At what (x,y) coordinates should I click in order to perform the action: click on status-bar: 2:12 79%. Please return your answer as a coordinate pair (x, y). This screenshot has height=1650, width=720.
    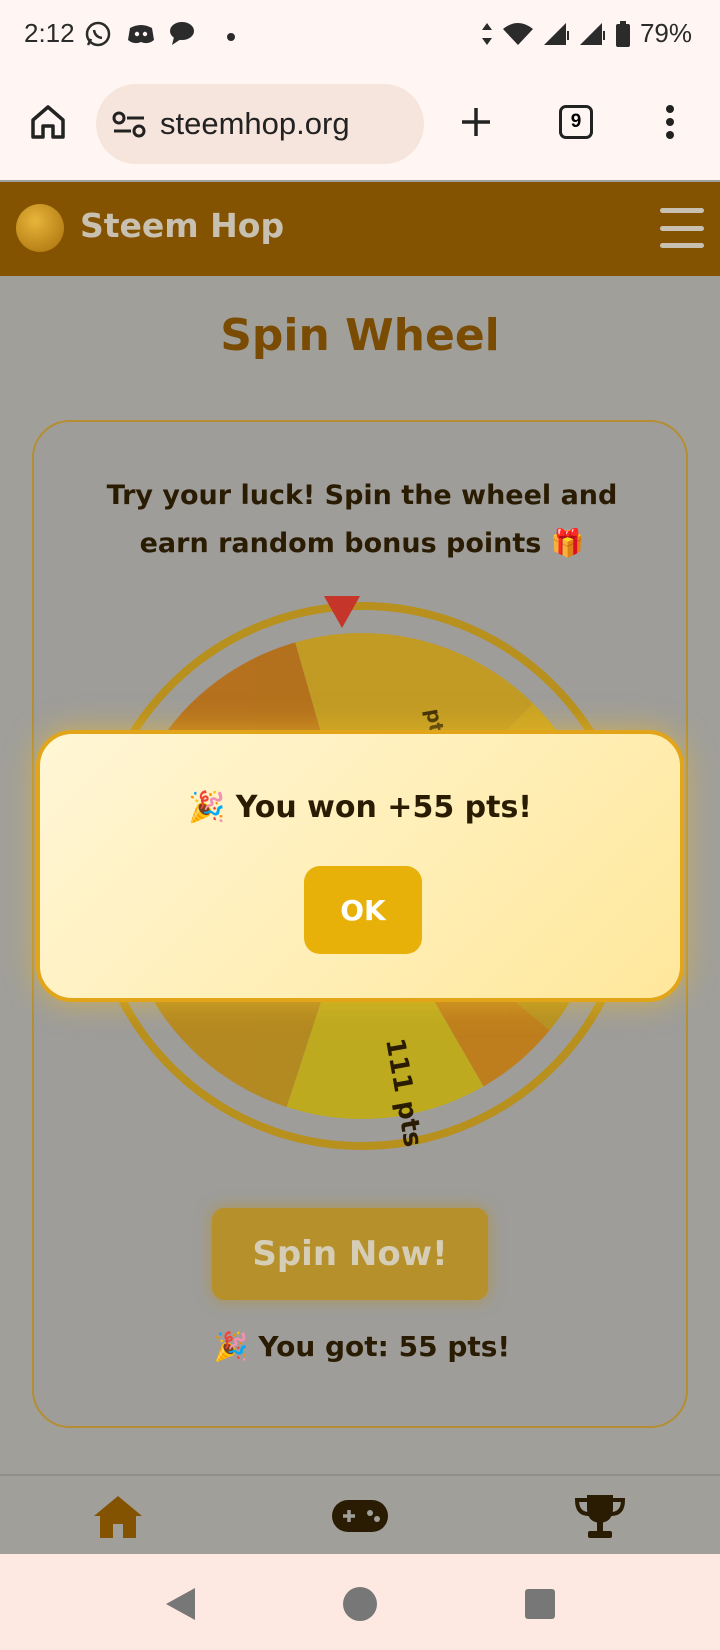
    Looking at the image, I should click on (360, 36).